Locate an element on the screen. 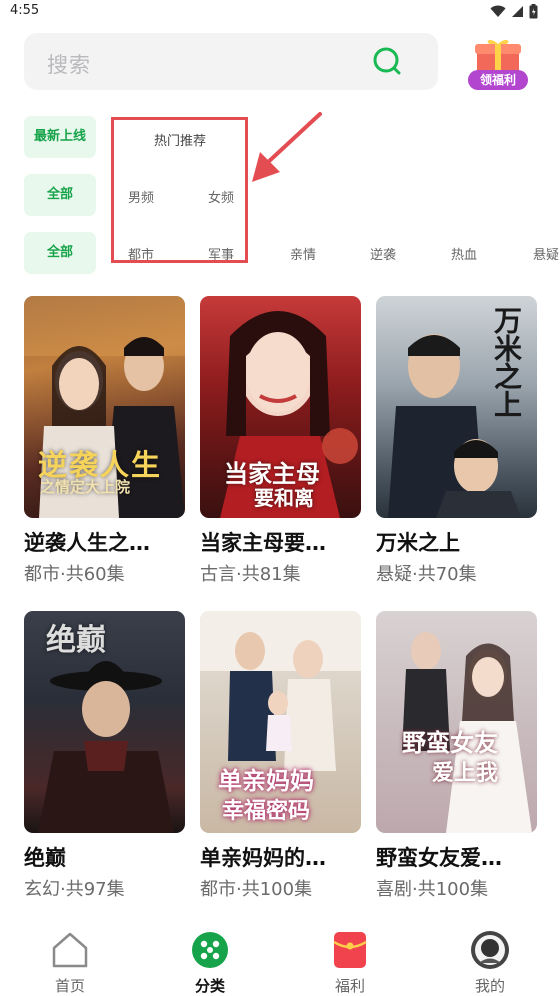  nav-welfare-label: 福利 is located at coordinates (349, 986).